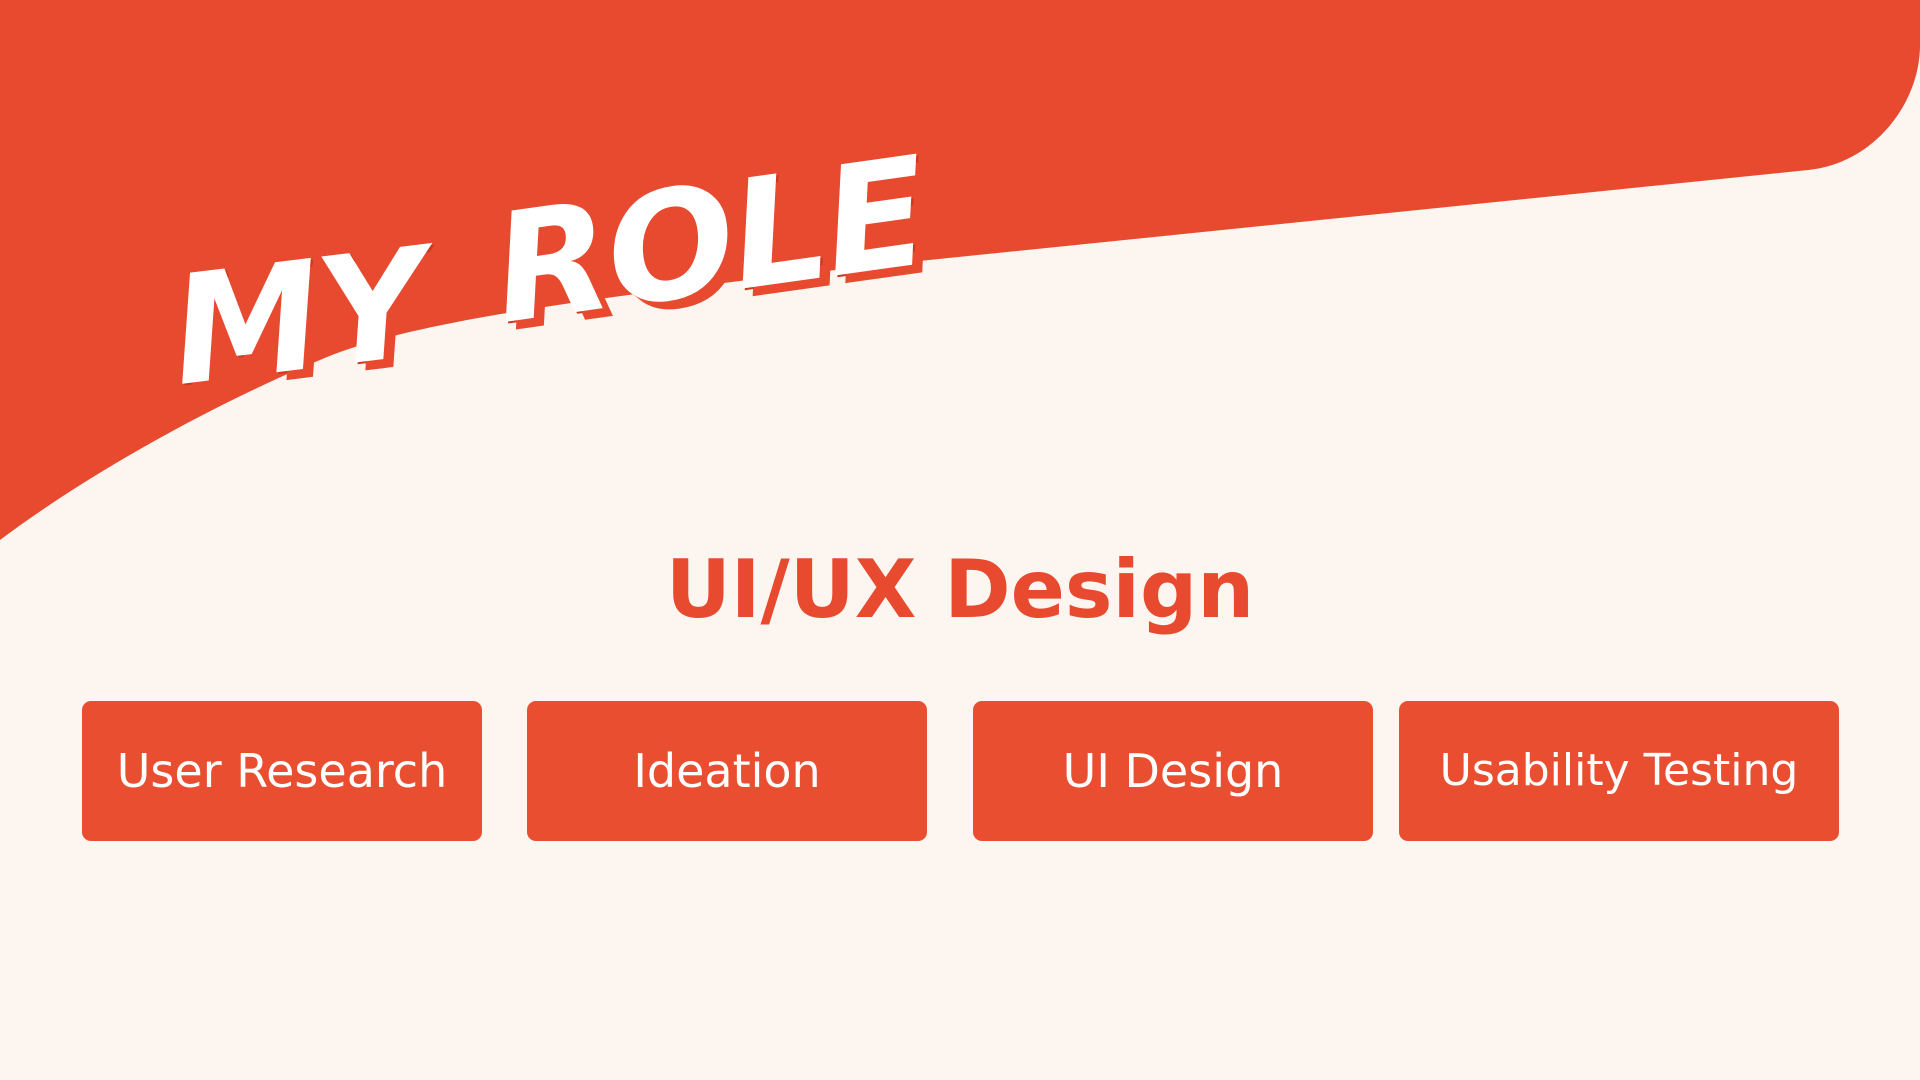  I want to click on hero-title-word-my: MY, so click(299, 318).